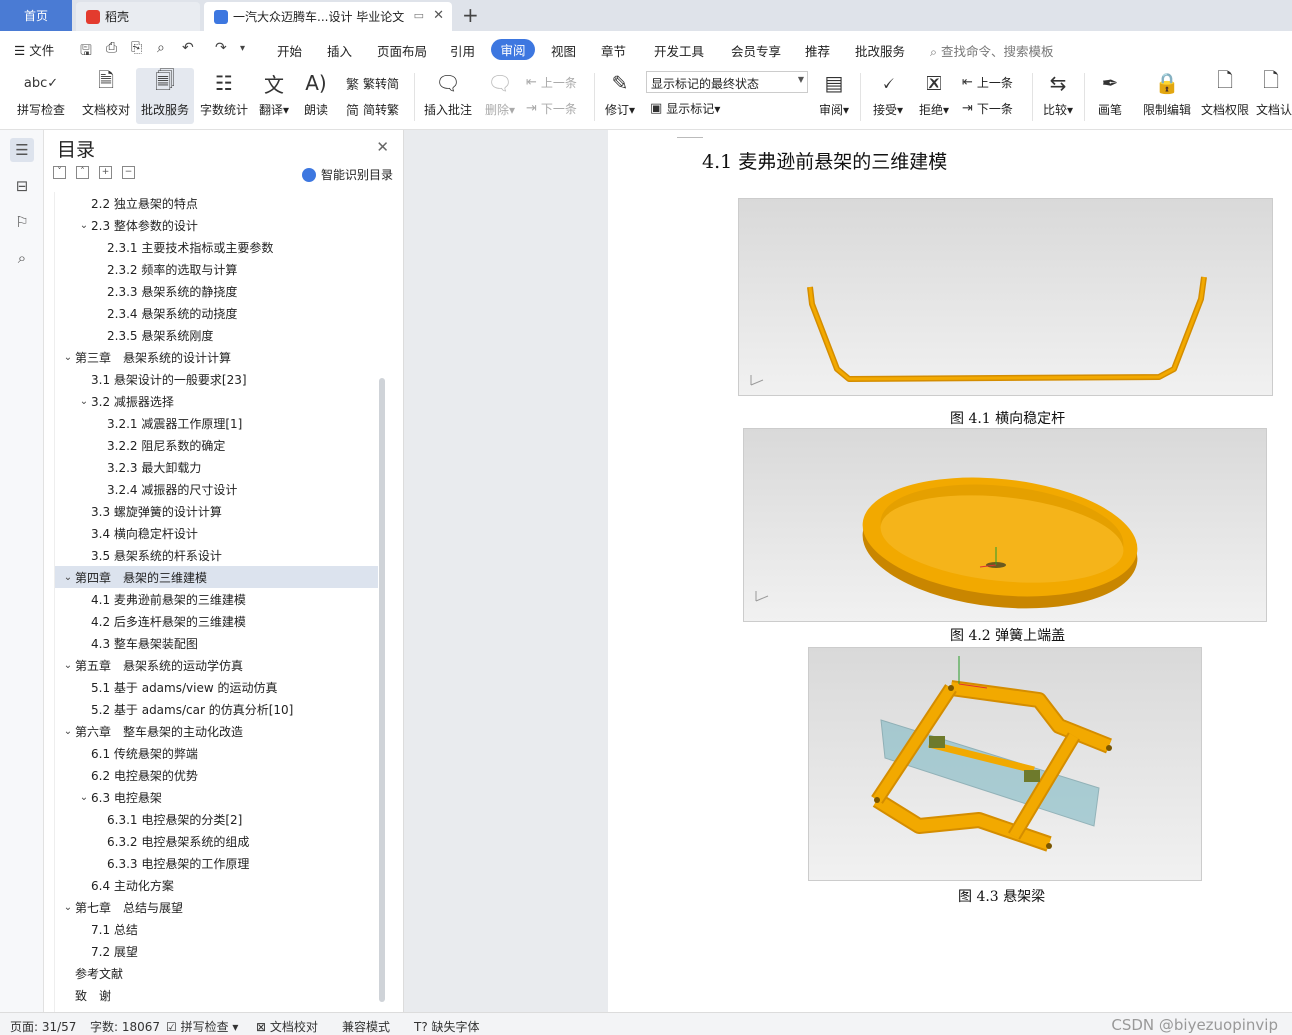  Describe the element at coordinates (216, 577) in the screenshot. I see `toc-item: ⌄ 第四章 悬架的三维建模` at that location.